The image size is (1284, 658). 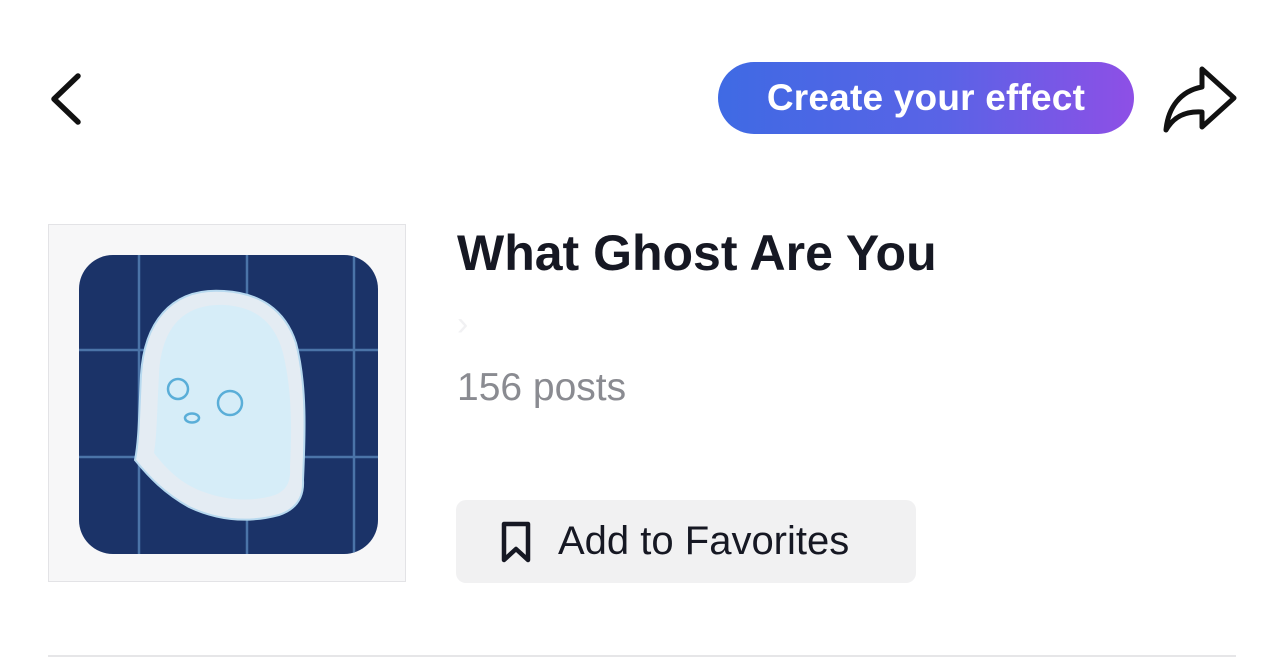 What do you see at coordinates (642, 656) in the screenshot?
I see `divider` at bounding box center [642, 656].